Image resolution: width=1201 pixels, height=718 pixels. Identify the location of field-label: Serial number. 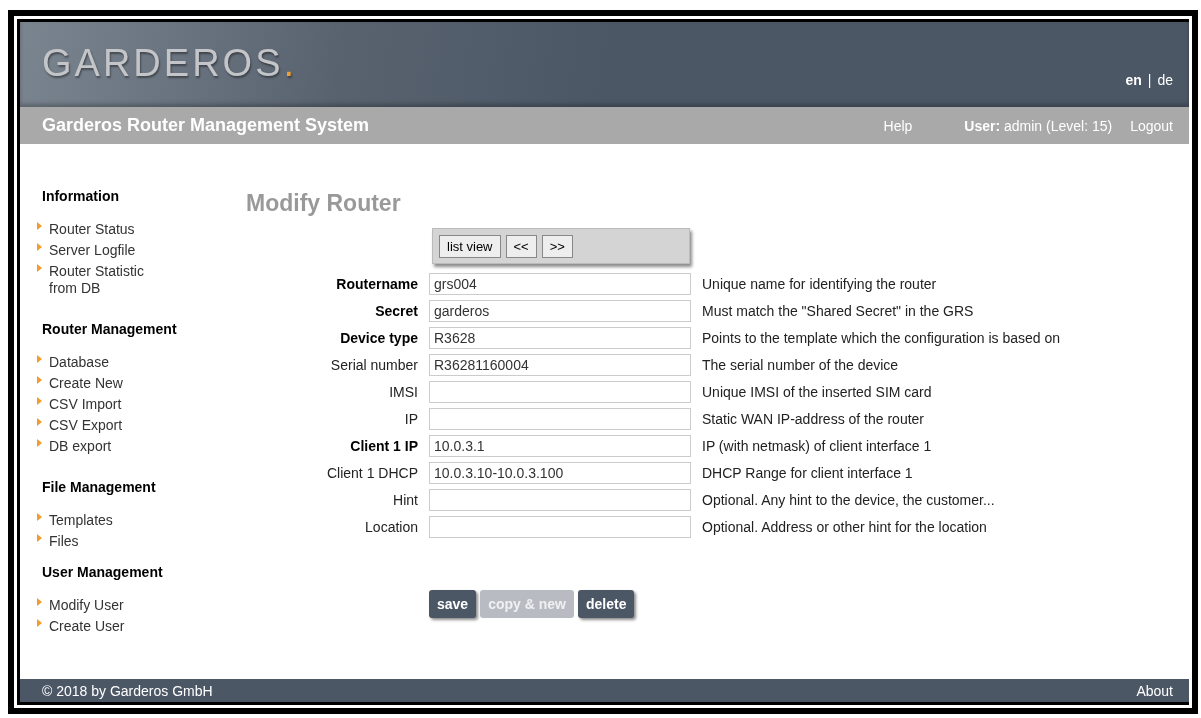
(373, 365).